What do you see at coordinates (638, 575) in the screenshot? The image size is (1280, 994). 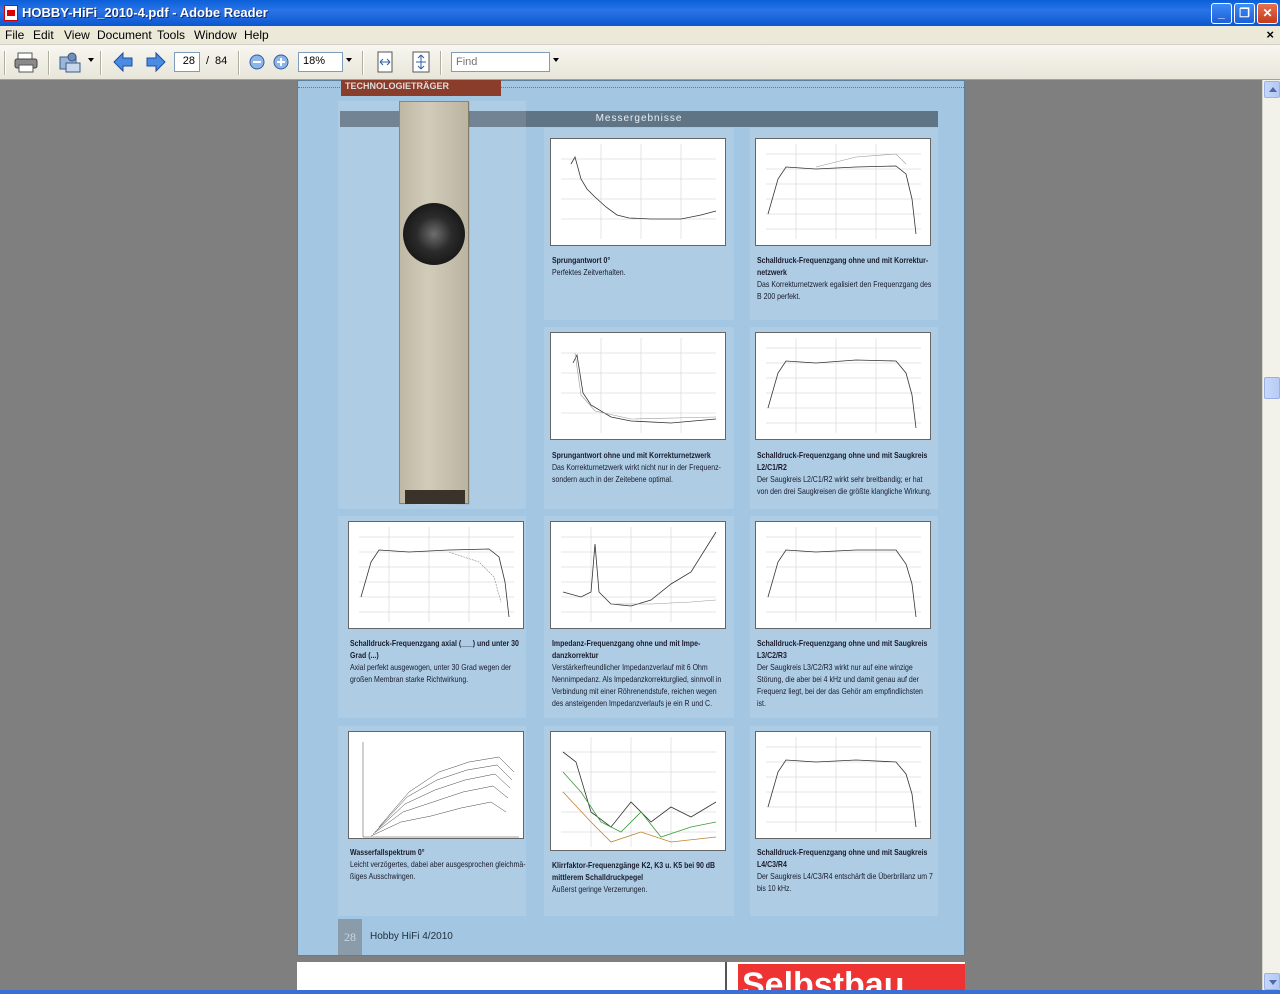 I see `impedance-graph` at bounding box center [638, 575].